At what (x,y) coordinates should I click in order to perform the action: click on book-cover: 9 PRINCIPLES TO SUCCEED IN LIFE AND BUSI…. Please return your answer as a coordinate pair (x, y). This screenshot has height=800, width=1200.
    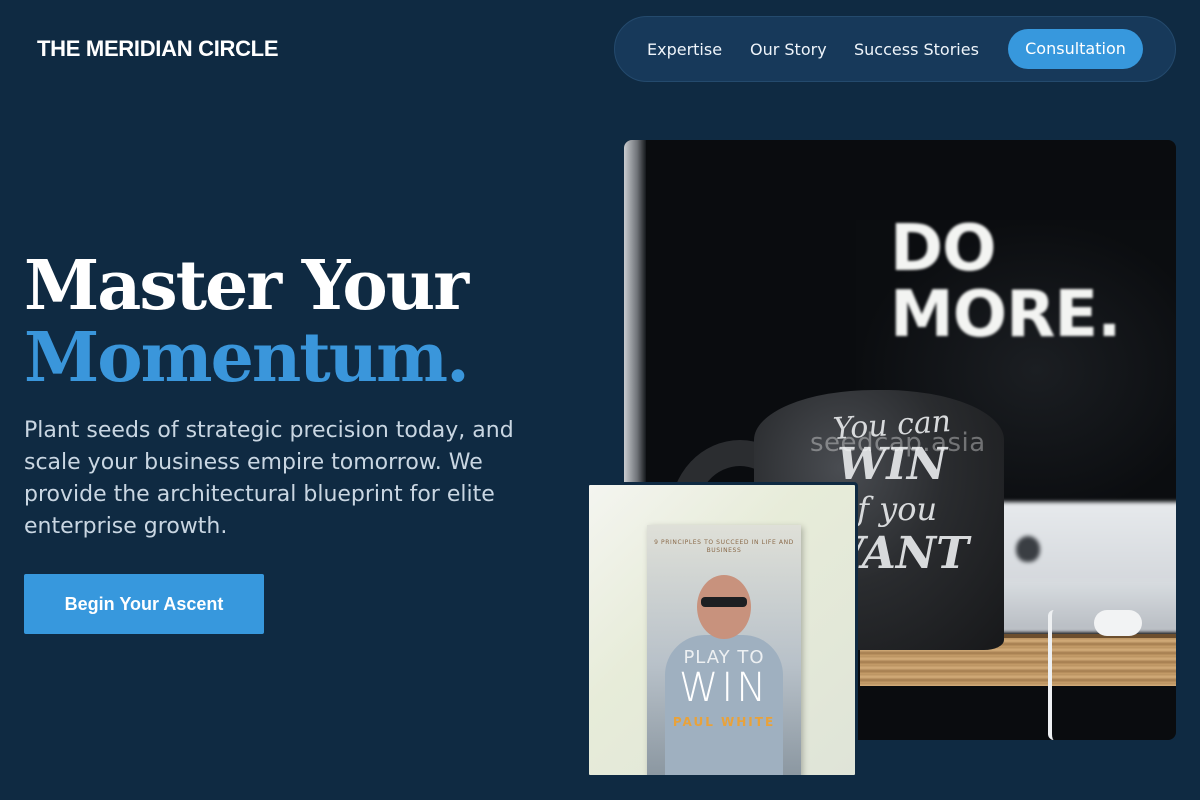
    Looking at the image, I should click on (724, 650).